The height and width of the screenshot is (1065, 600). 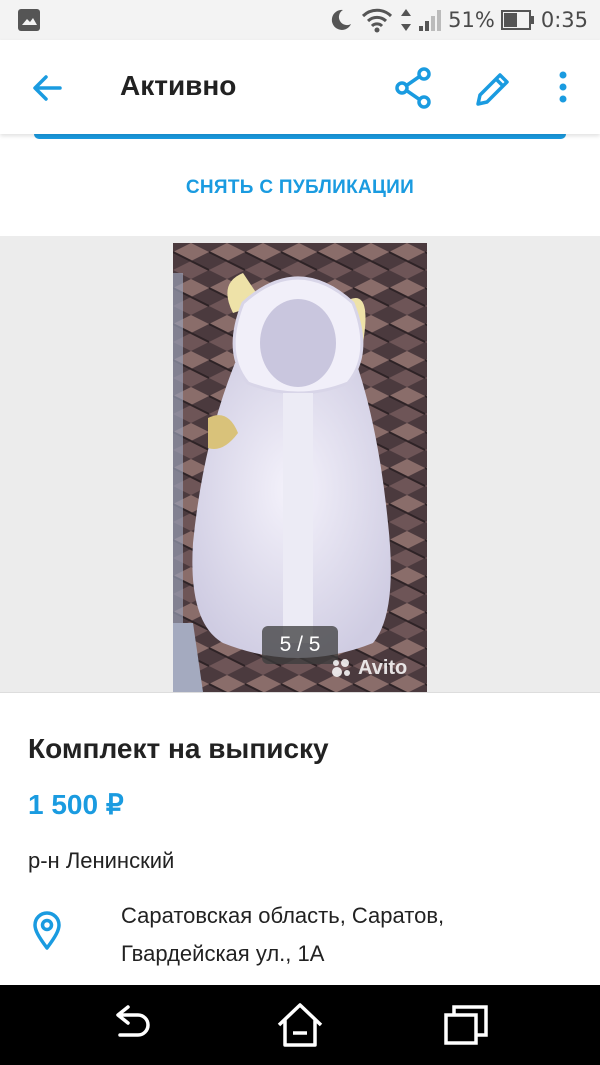 I want to click on share-icon, so click(x=413, y=88).